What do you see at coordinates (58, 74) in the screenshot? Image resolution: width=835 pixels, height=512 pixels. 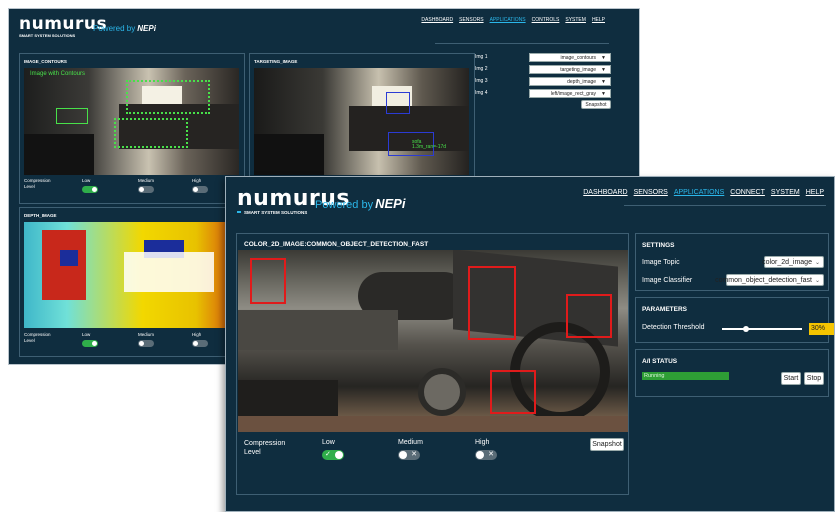 I see `overlay-text: Image with Contours` at bounding box center [58, 74].